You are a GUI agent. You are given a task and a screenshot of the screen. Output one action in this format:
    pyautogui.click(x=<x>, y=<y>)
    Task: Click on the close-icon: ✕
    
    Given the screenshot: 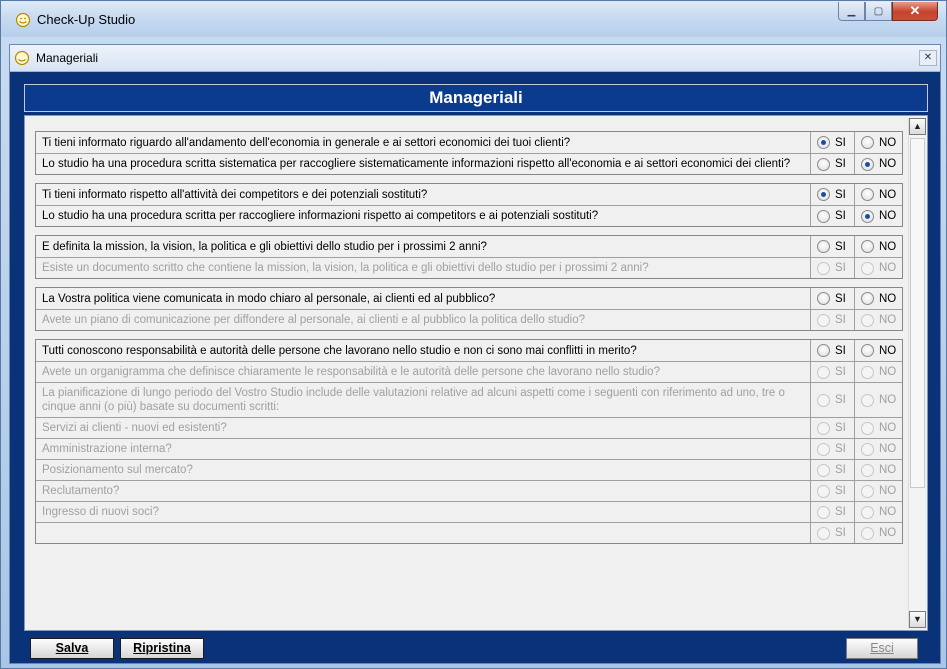 What is the action you would take?
    pyautogui.click(x=928, y=57)
    